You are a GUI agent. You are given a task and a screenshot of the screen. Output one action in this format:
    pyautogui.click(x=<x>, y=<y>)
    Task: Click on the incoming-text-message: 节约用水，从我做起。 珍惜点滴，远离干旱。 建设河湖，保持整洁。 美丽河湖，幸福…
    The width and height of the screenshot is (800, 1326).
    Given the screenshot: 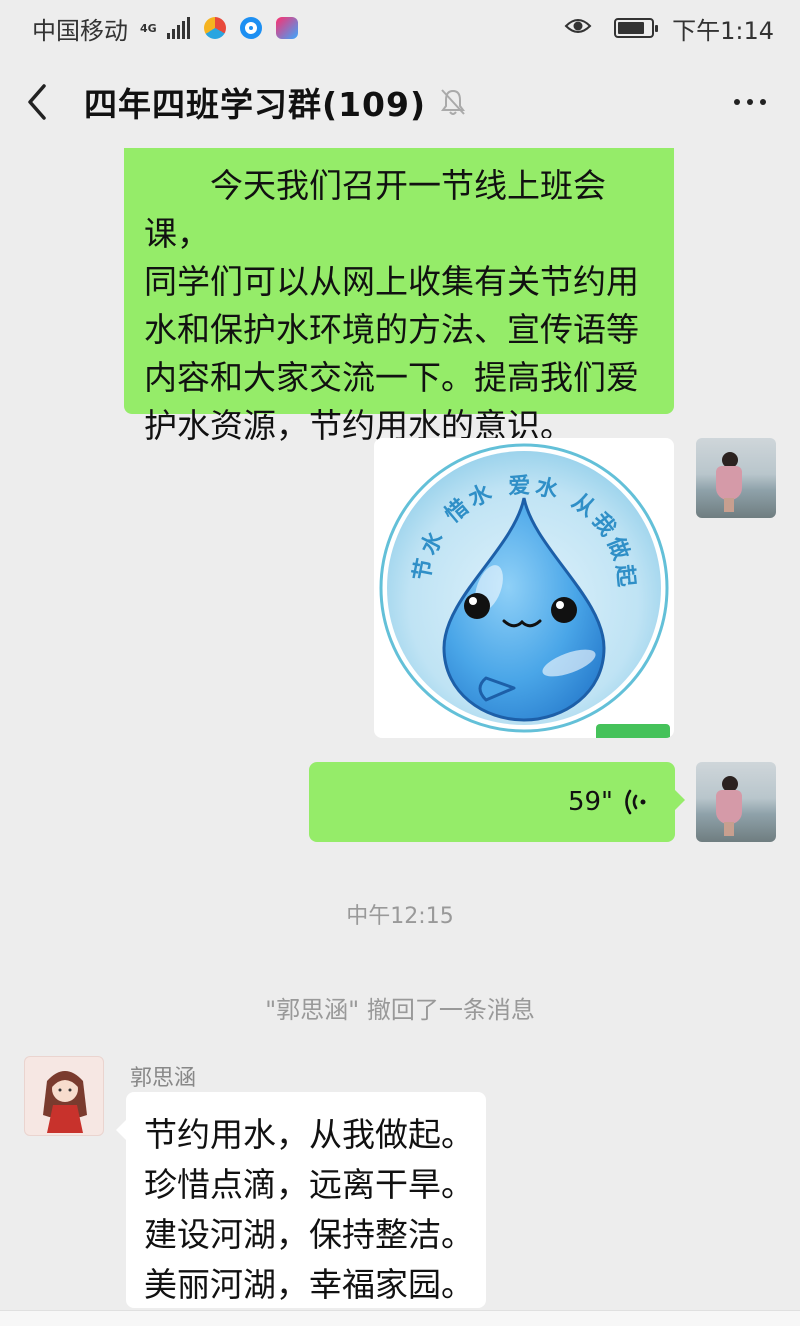 What is the action you would take?
    pyautogui.click(x=301, y=1200)
    